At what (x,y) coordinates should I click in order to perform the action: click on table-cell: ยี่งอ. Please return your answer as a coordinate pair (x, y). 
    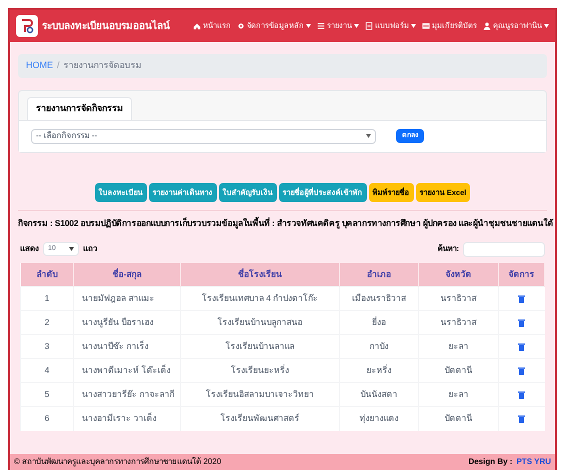
    Looking at the image, I should click on (379, 322).